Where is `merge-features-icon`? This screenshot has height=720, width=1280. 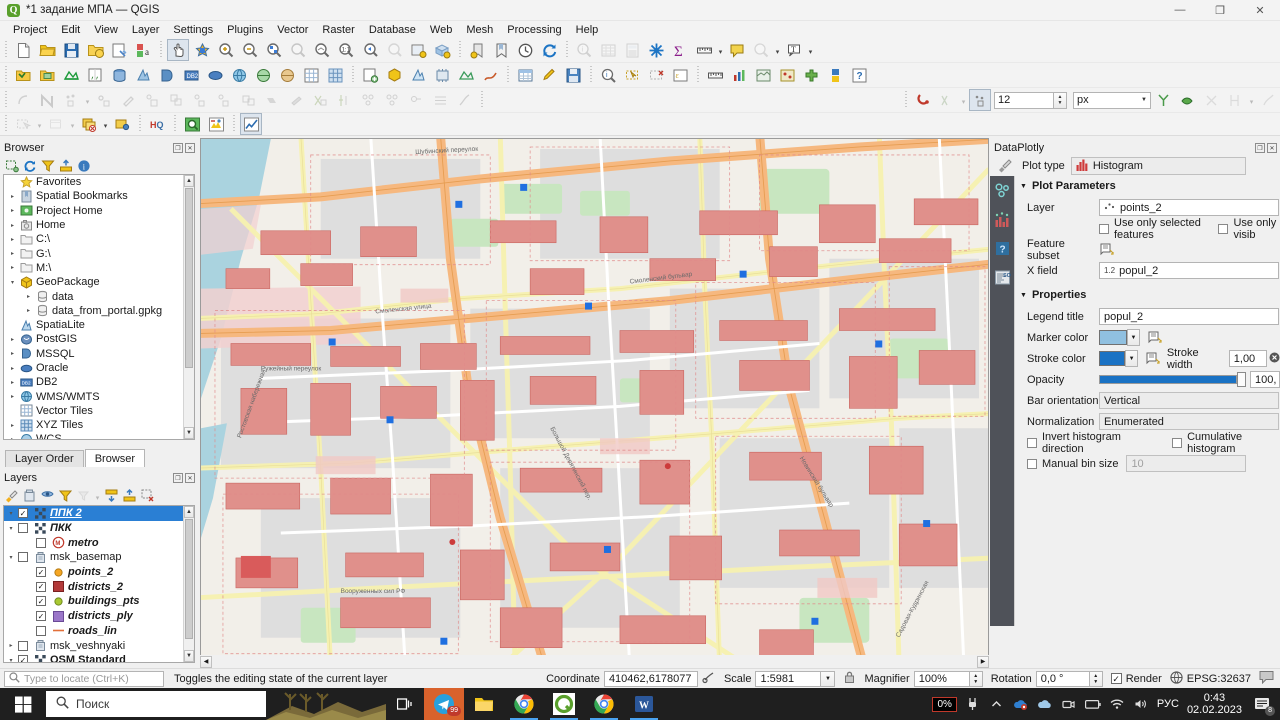
merge-features-icon is located at coordinates (248, 100).